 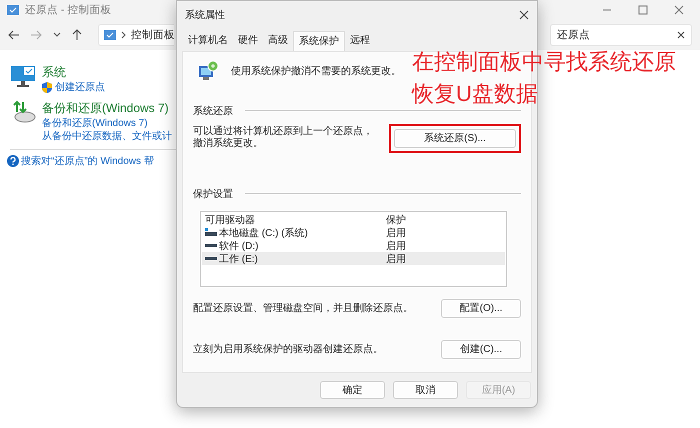 I want to click on clear-search-icon, so click(x=681, y=35).